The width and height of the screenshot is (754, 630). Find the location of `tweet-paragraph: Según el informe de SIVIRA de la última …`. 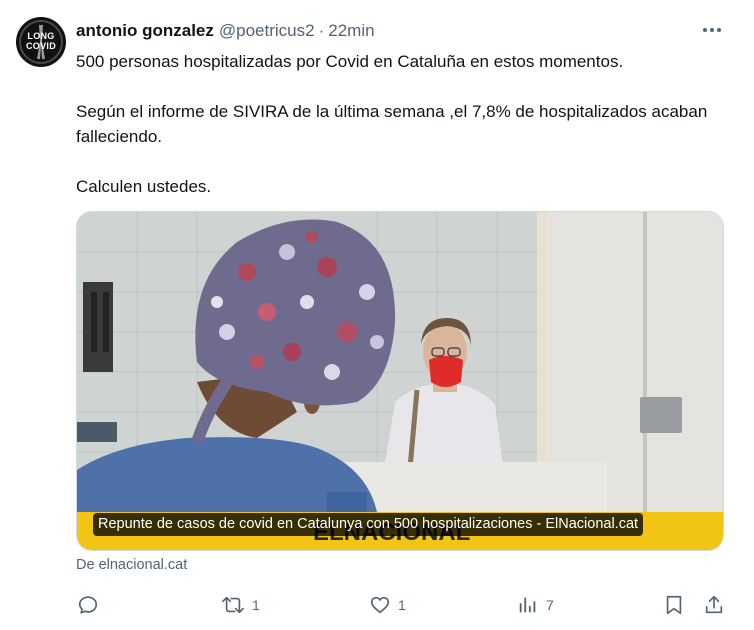

tweet-paragraph: Según el informe de SIVIRA de la última … is located at coordinates (394, 124).